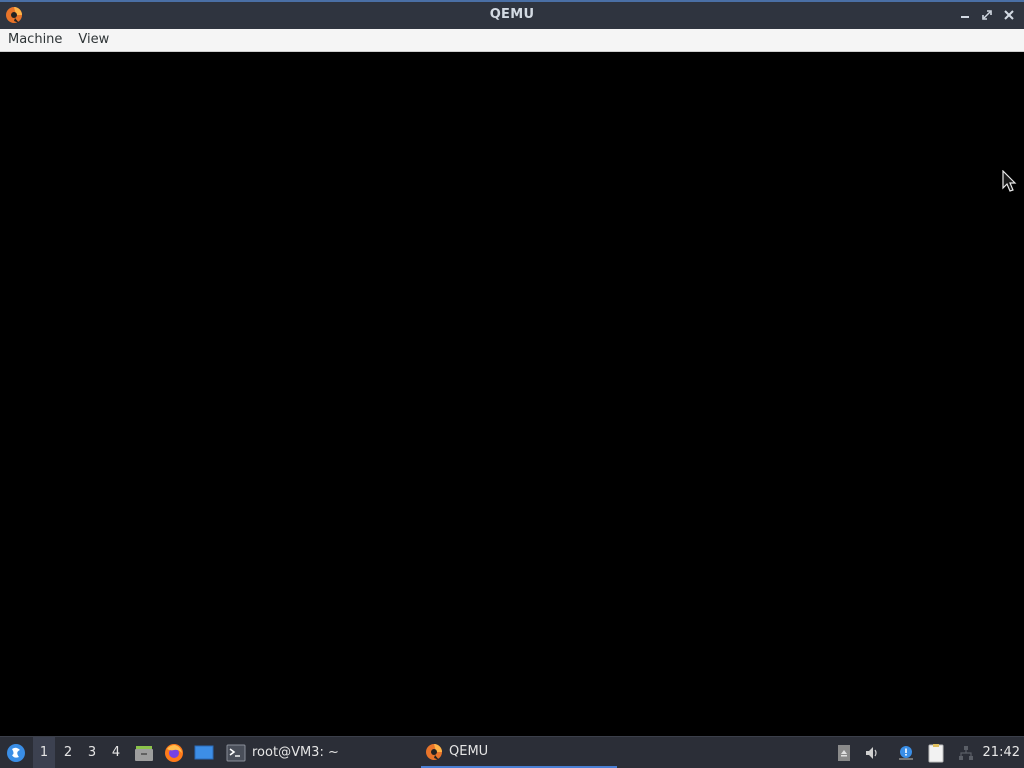 Image resolution: width=1024 pixels, height=768 pixels. What do you see at coordinates (116, 752) in the screenshot?
I see `workspace-4: 4` at bounding box center [116, 752].